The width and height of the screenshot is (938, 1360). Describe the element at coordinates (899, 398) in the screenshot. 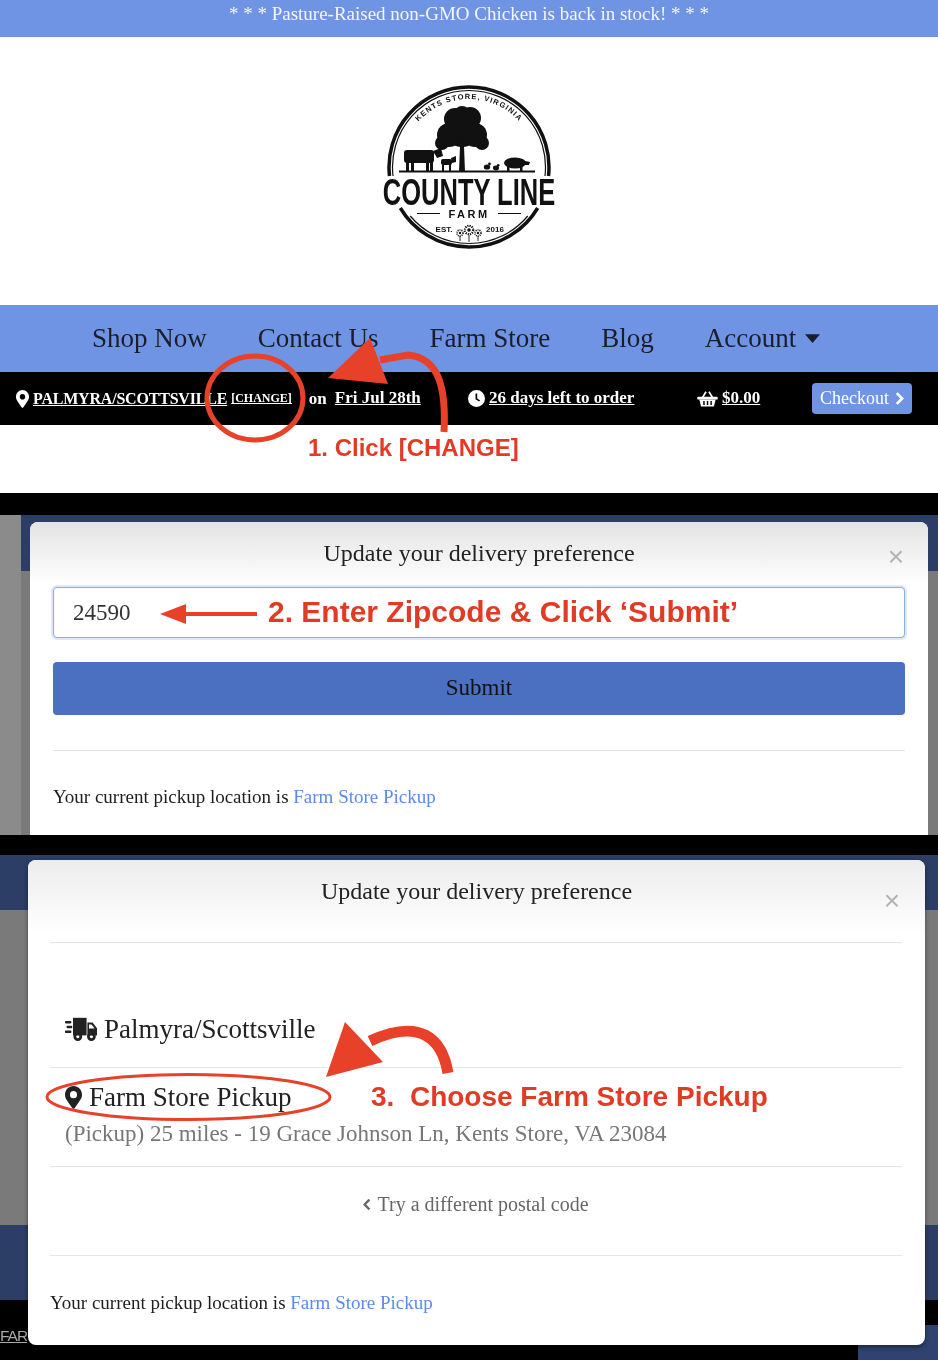

I see `chevron-right-icon` at that location.